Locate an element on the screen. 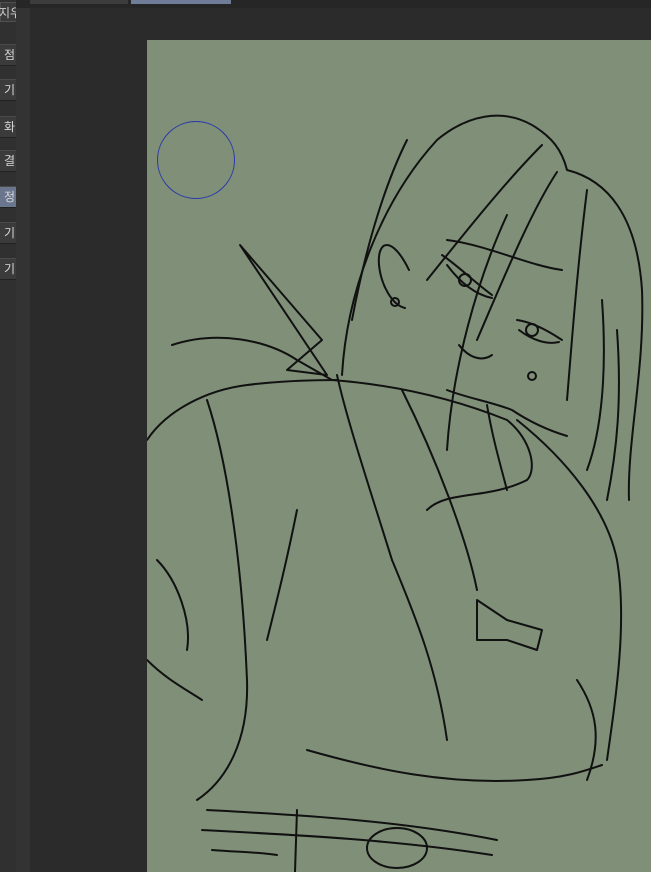 The image size is (651, 872). scarf is located at coordinates (432, 445).